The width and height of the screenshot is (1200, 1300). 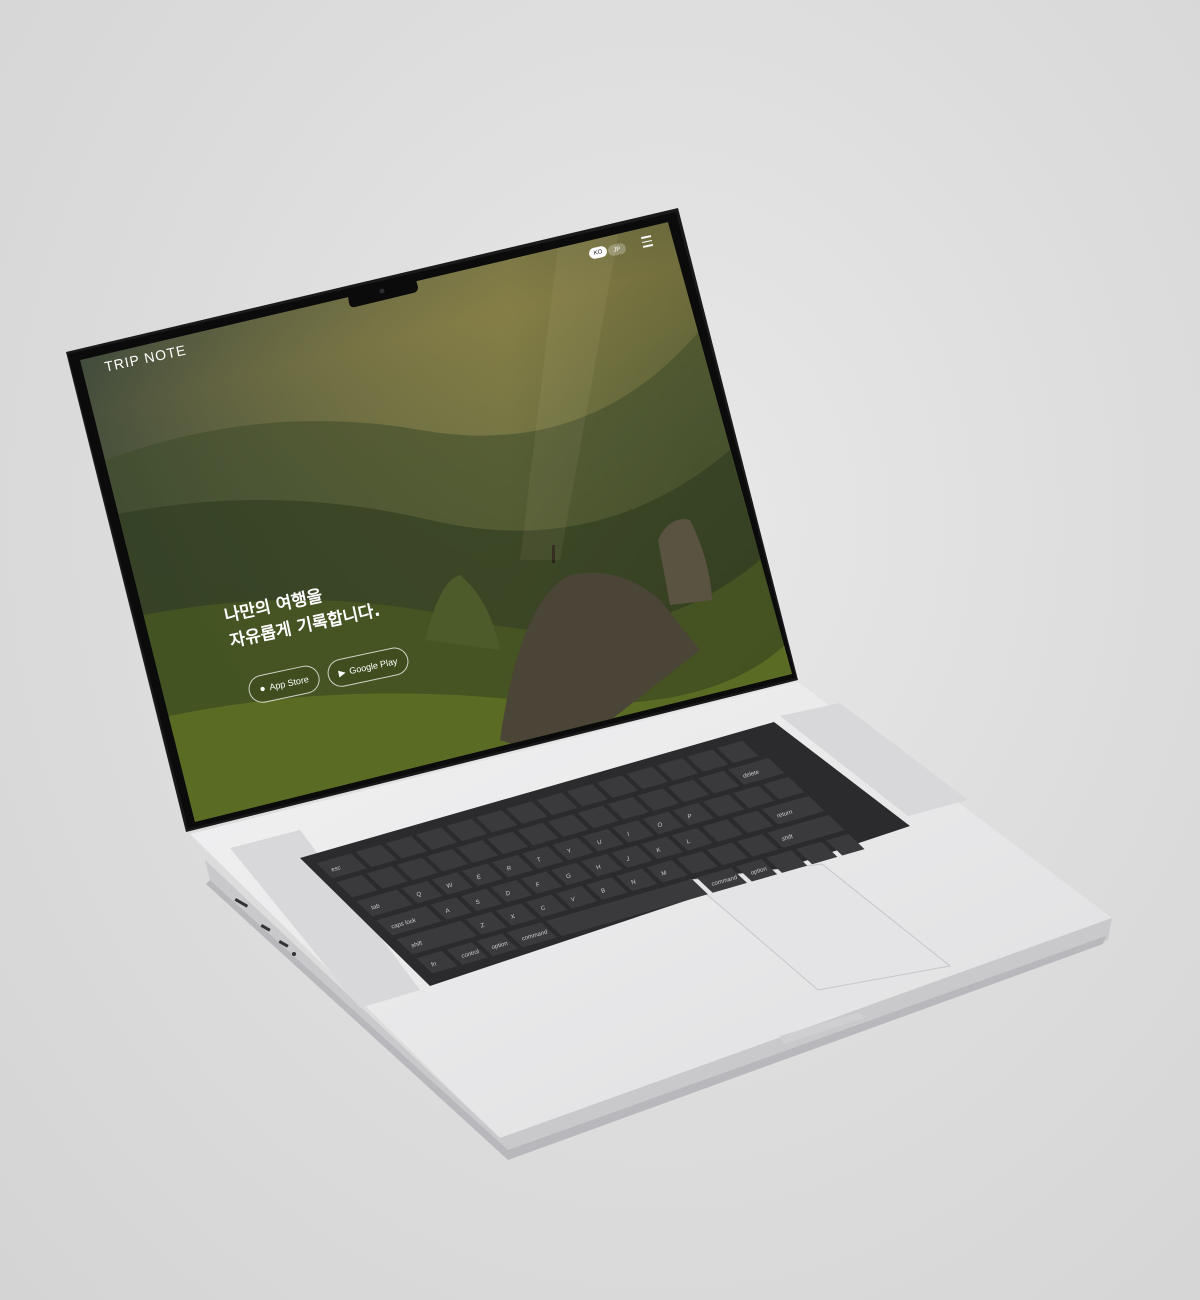 What do you see at coordinates (373, 666) in the screenshot?
I see `google-play-label: Google Play` at bounding box center [373, 666].